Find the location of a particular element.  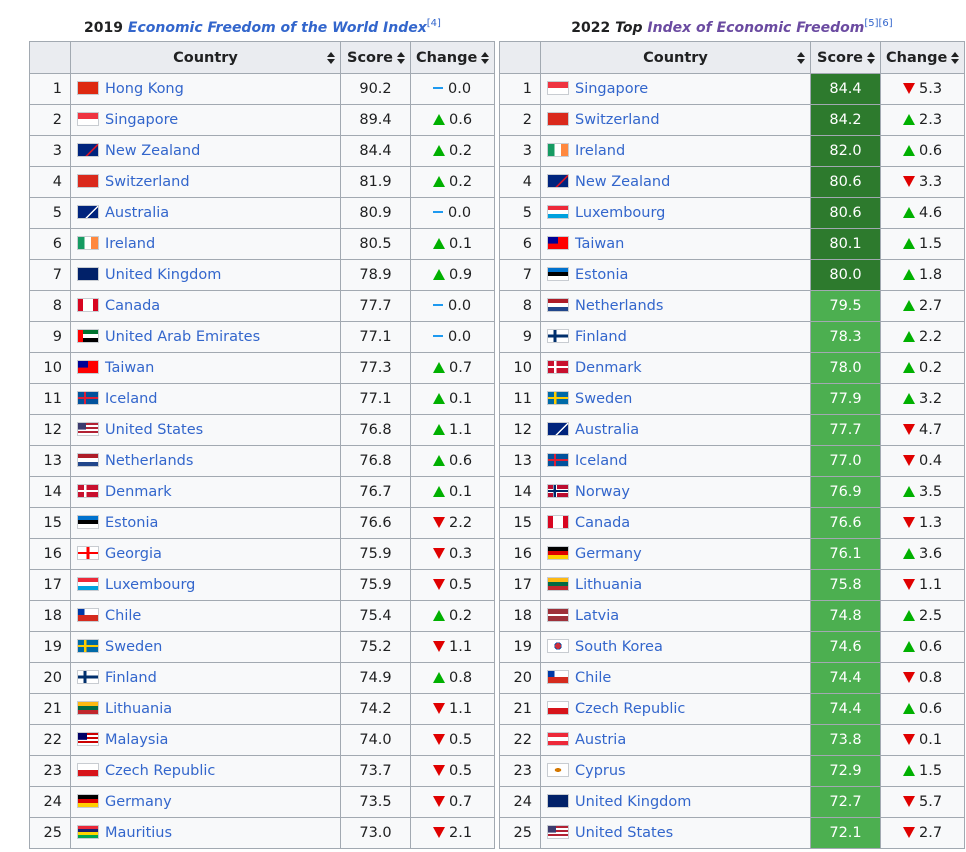

at-flag-icon is located at coordinates (558, 739).